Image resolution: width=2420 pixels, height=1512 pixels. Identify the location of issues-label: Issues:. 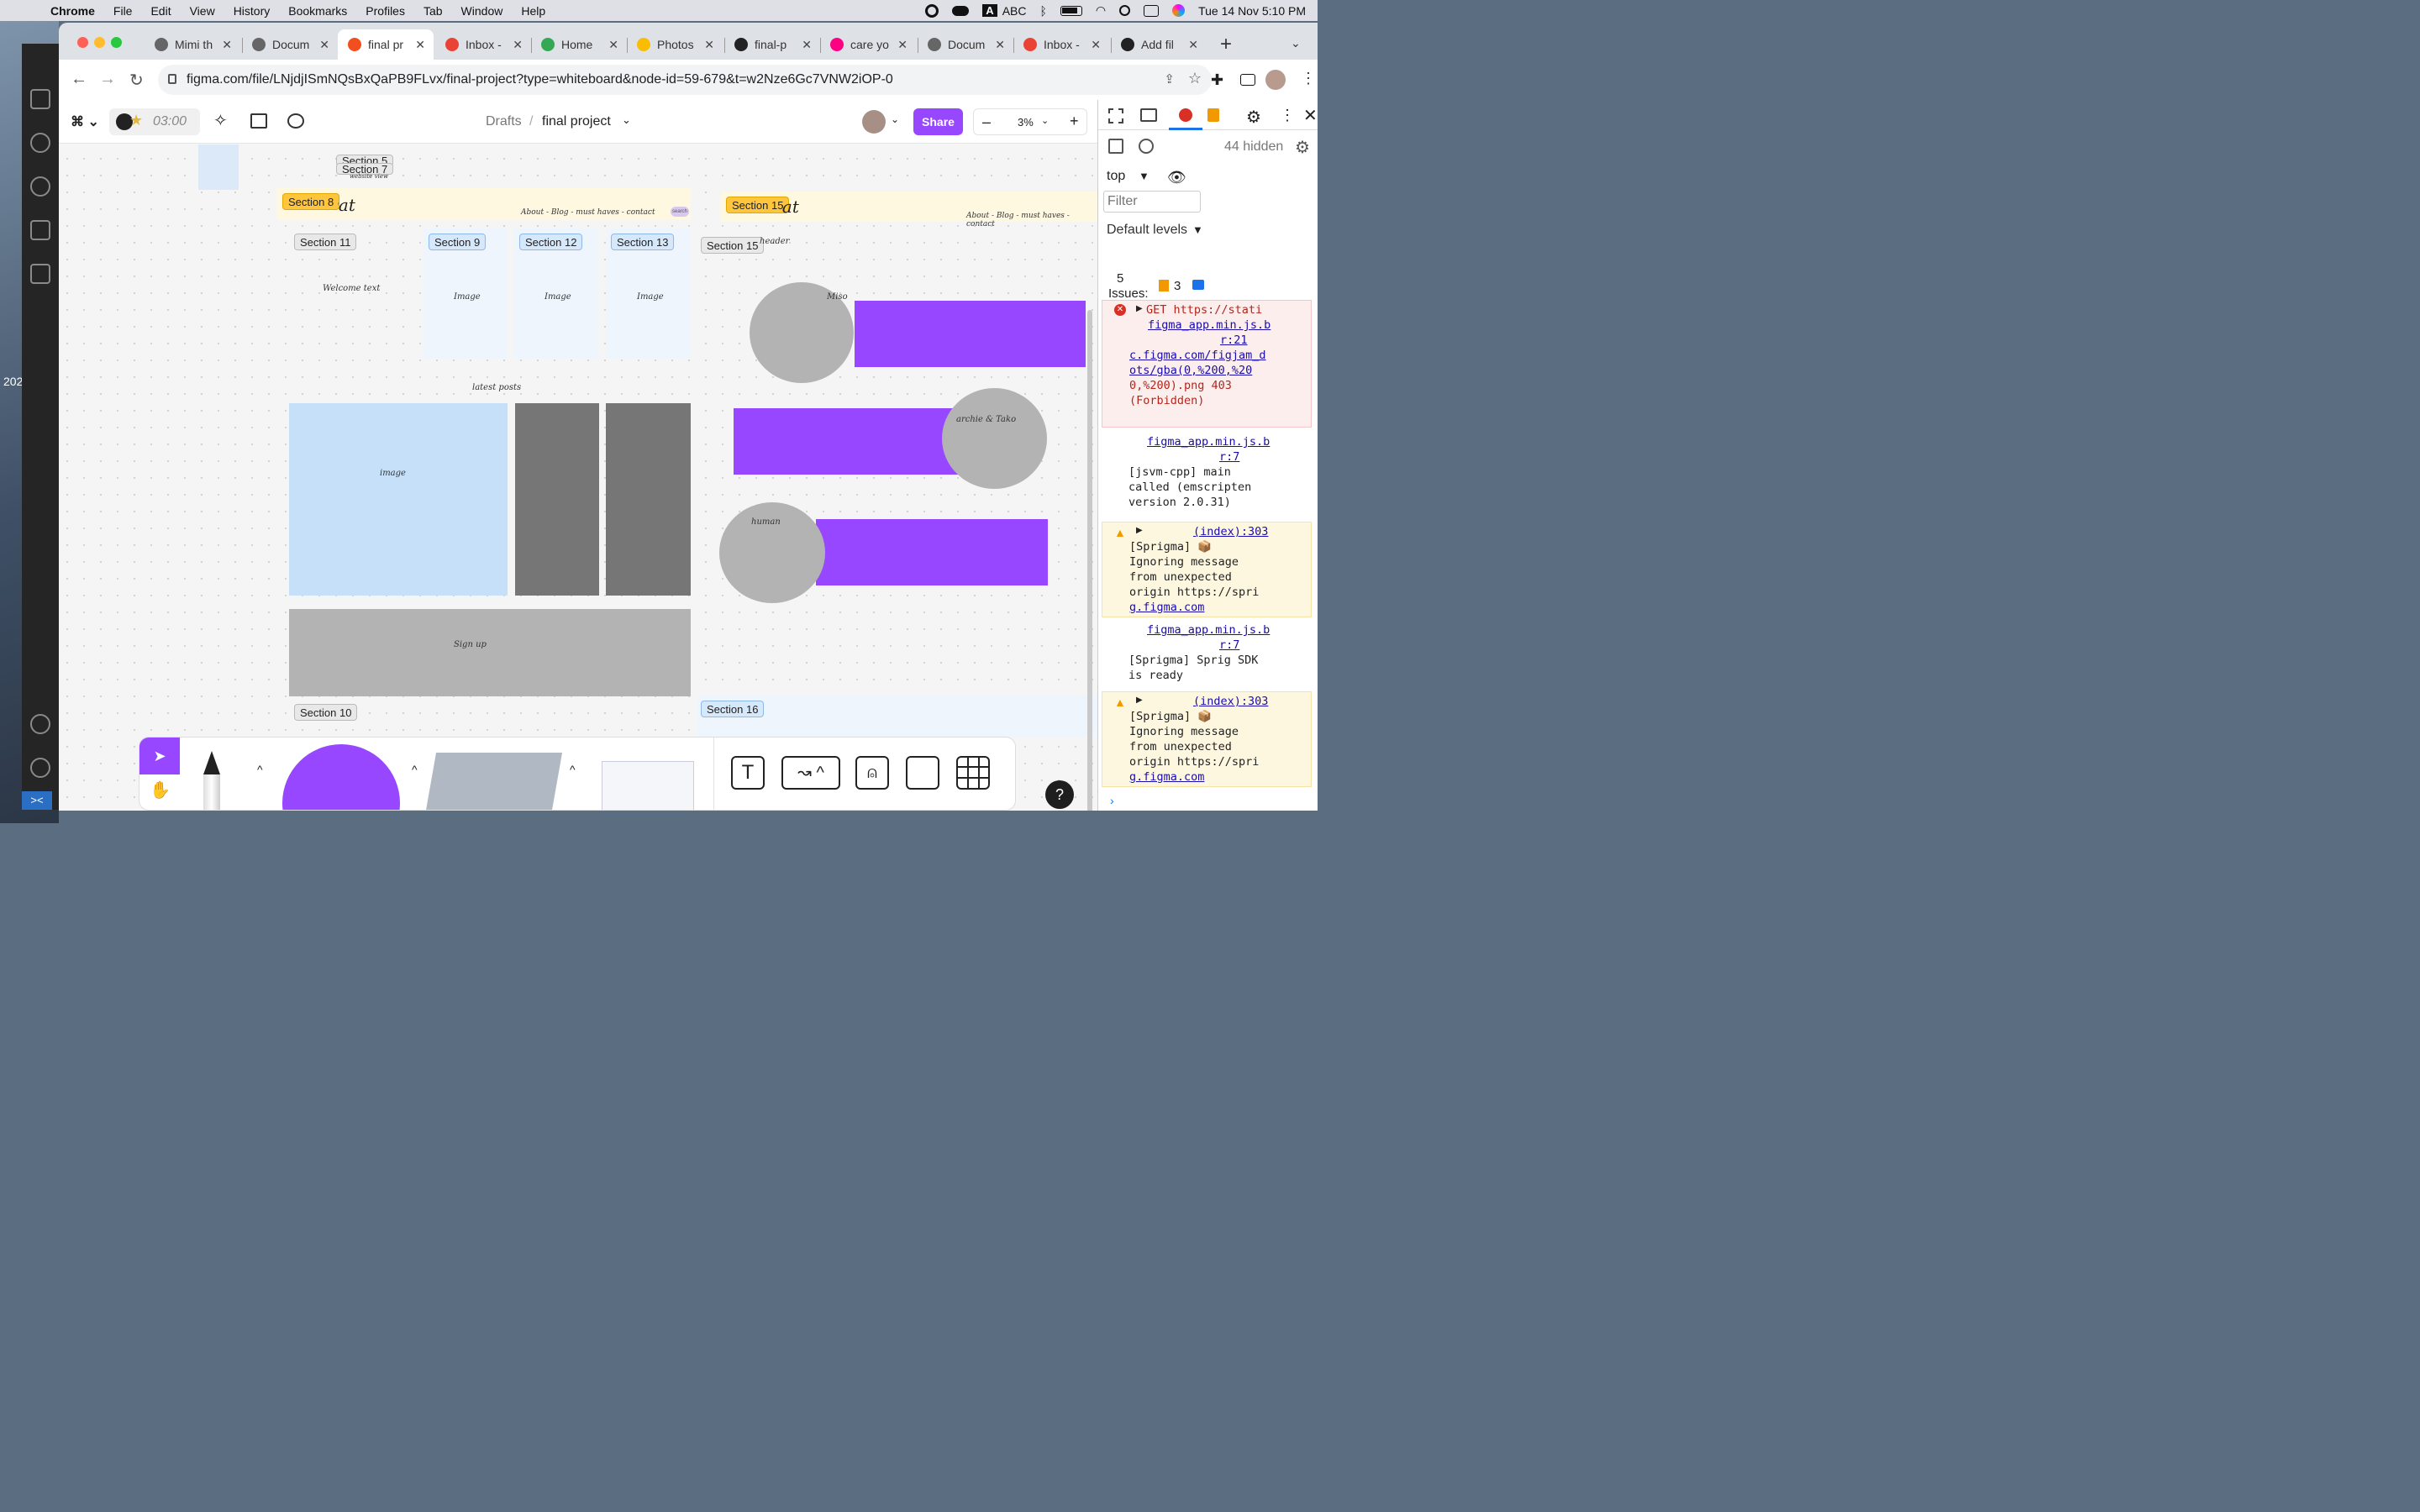
(1128, 293).